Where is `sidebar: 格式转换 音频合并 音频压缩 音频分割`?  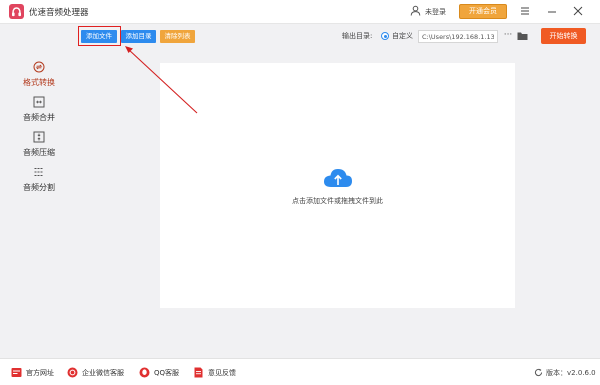
sidebar: 格式转换 音频合并 音频压缩 音频分割 is located at coordinates (39, 203).